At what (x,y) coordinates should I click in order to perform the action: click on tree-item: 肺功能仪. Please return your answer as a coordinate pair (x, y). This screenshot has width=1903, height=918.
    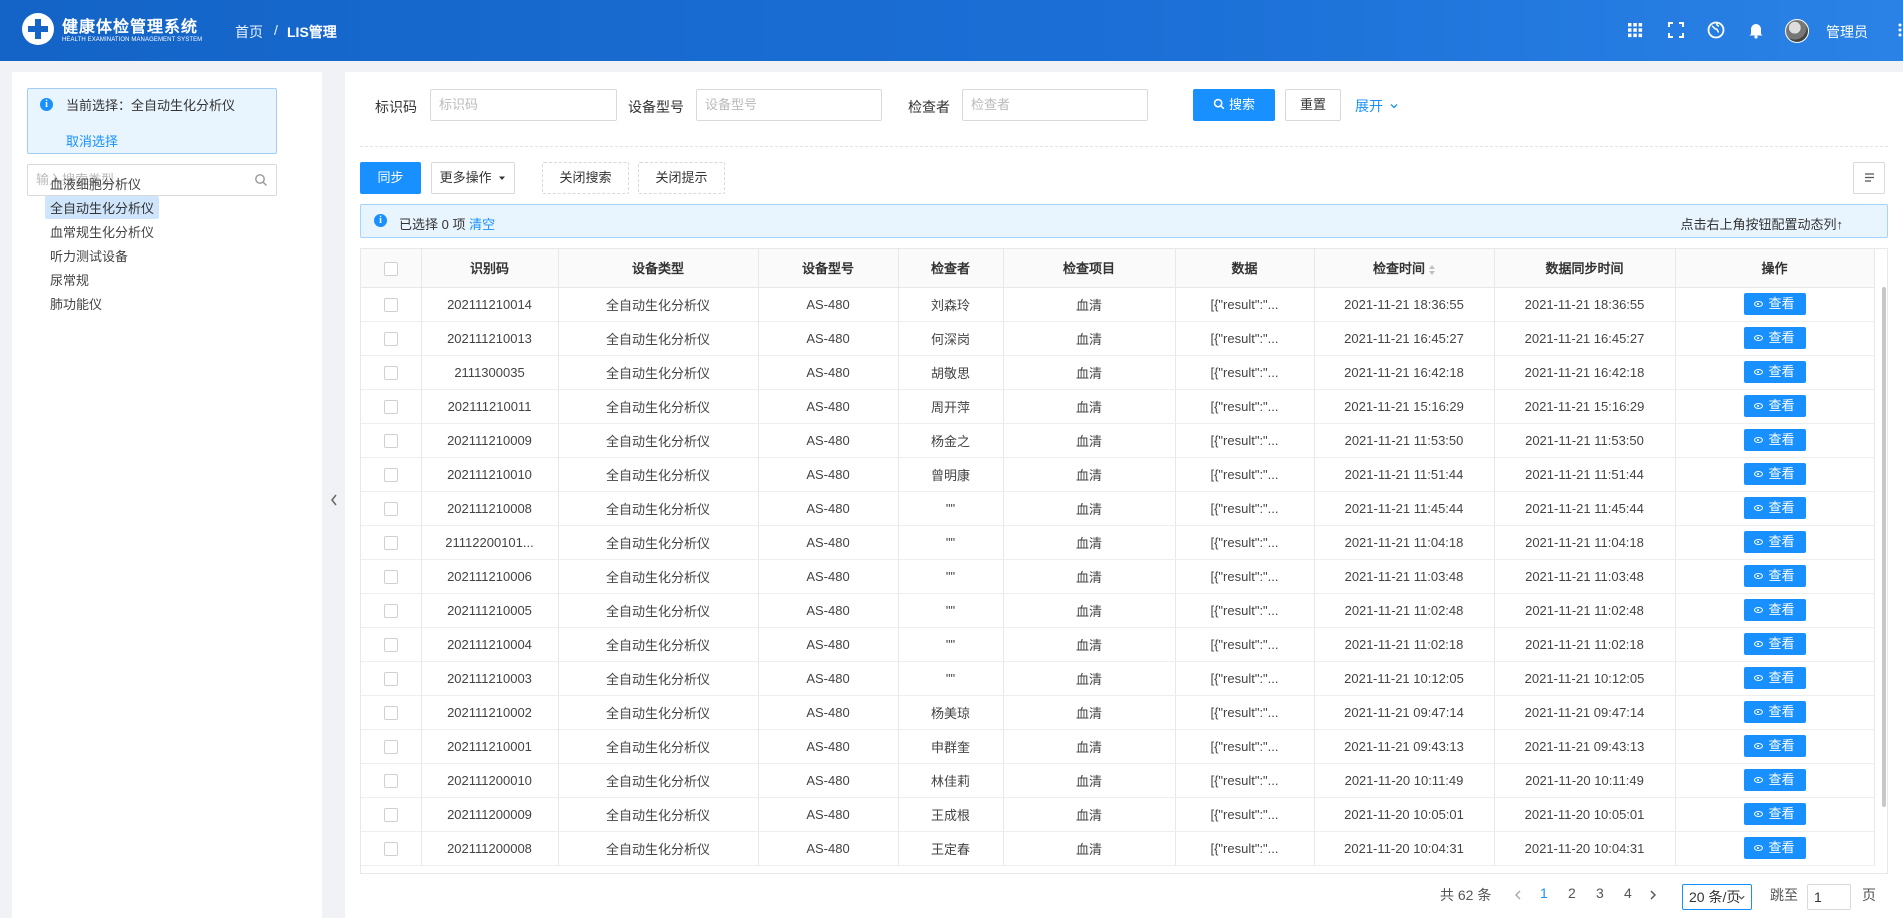
    Looking at the image, I should click on (76, 303).